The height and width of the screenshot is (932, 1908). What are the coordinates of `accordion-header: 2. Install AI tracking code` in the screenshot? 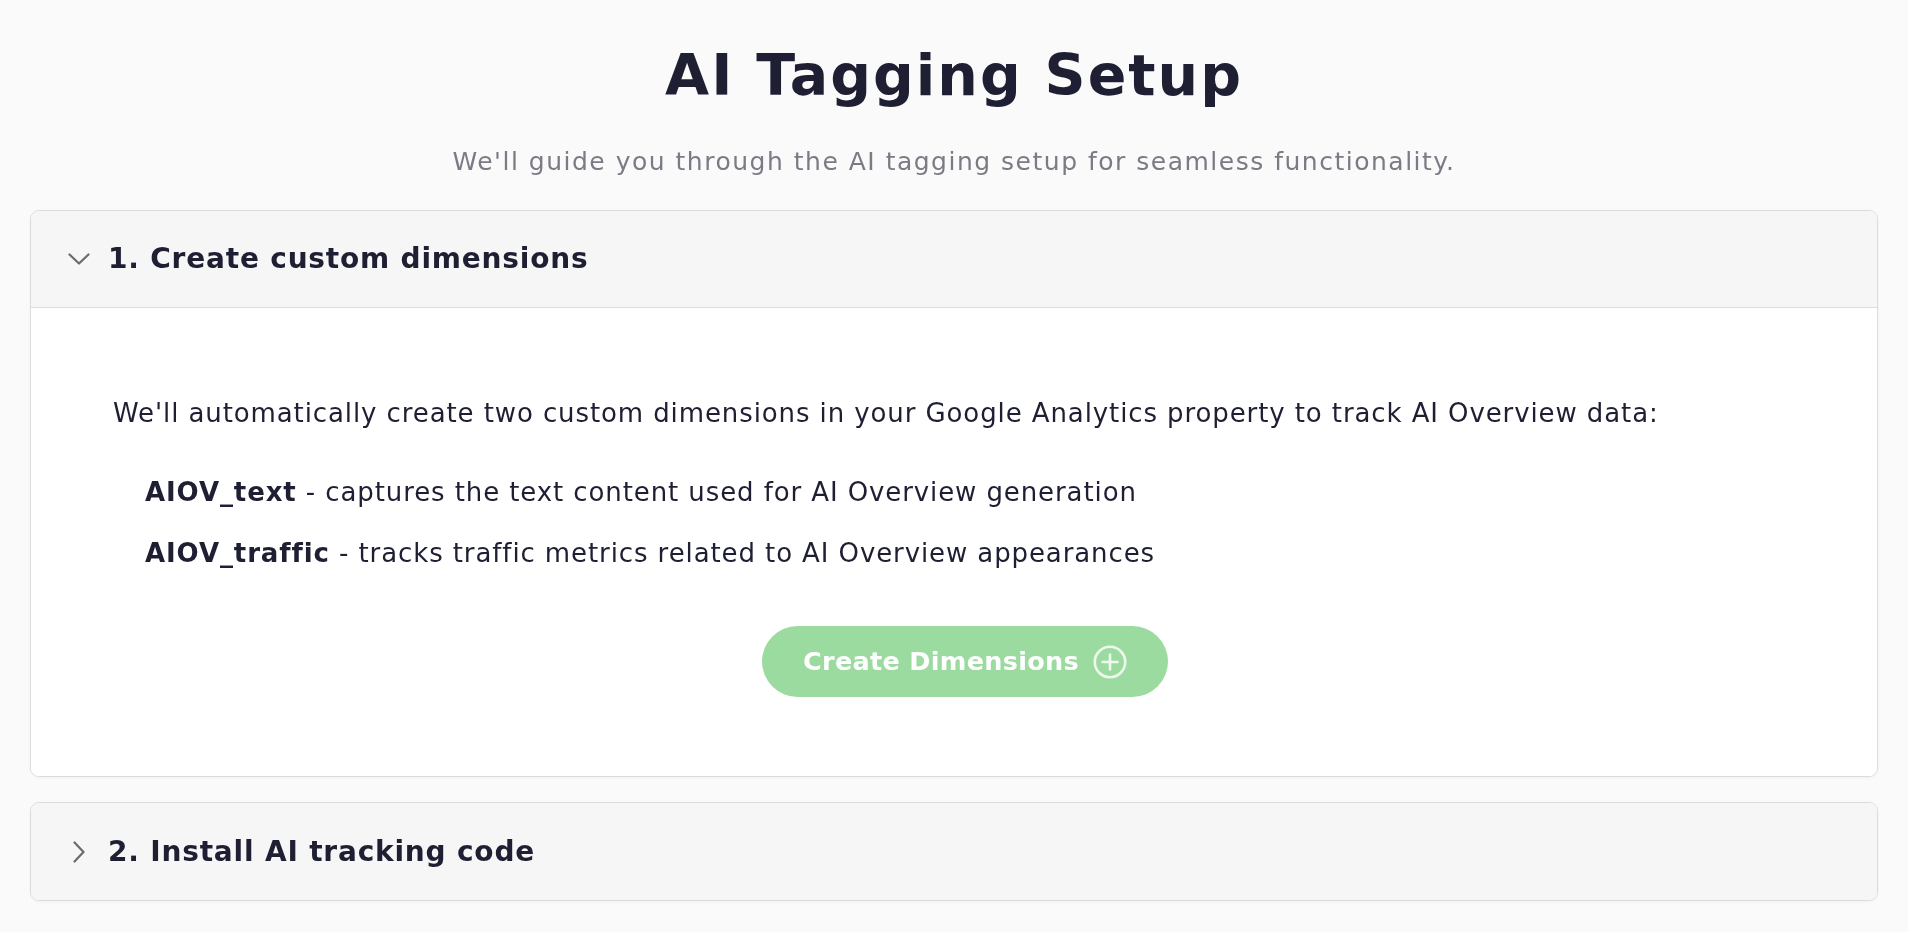 It's located at (954, 851).